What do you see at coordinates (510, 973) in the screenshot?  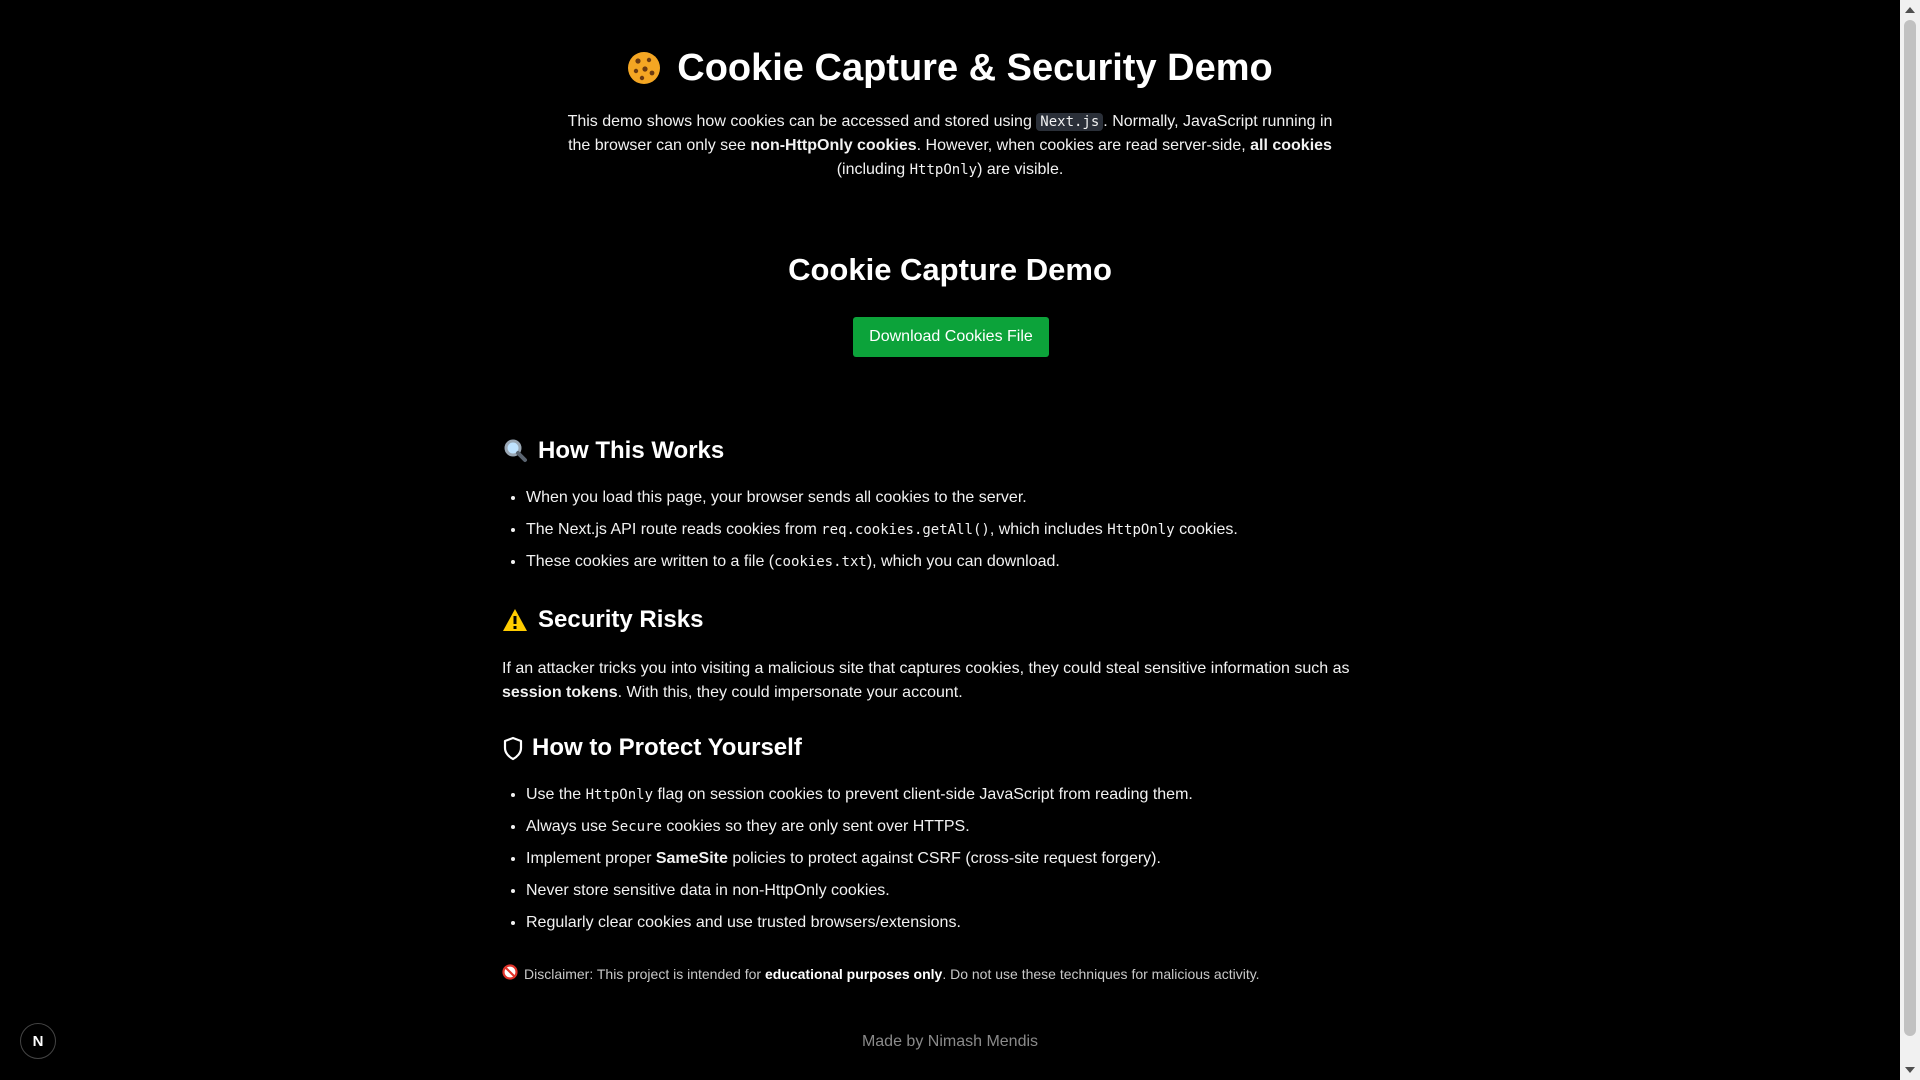 I see `prohibited-icon` at bounding box center [510, 973].